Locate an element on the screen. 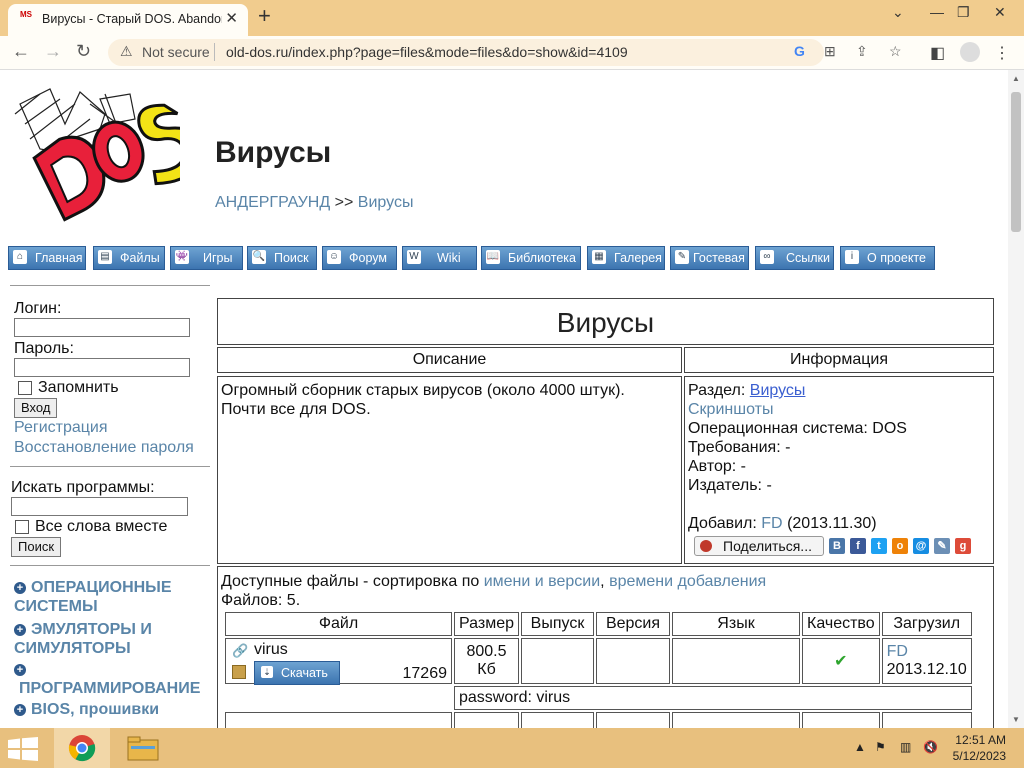 This screenshot has height=768, width=1024. category-os: + ОПЕРАЦИОННЫЕ СИСТЕМЫ is located at coordinates (109, 597).